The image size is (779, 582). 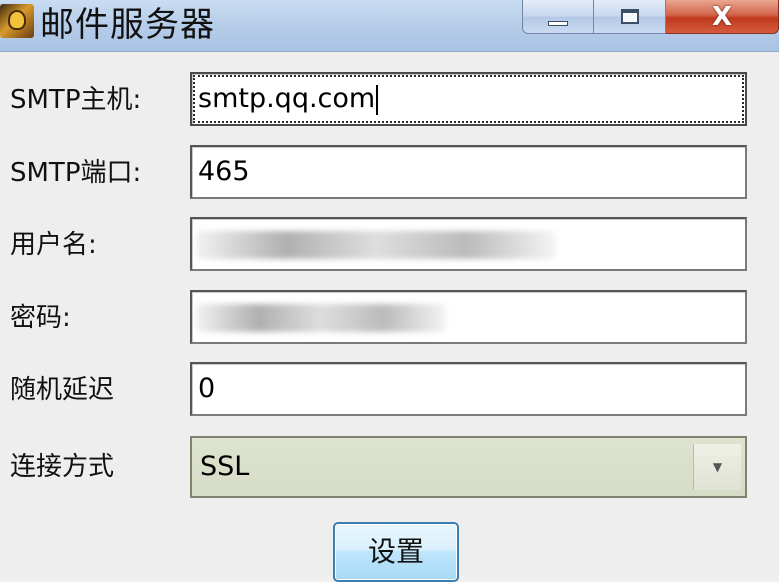 I want to click on smtp-port-label: SMTP端口:, so click(x=76, y=173).